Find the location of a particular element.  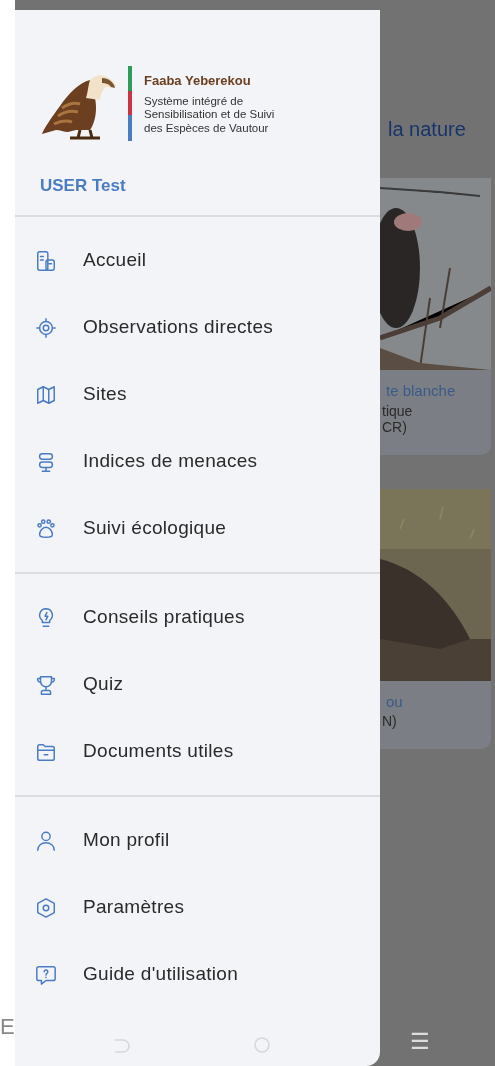

menu-item: Conseils pratiques is located at coordinates (197, 617).